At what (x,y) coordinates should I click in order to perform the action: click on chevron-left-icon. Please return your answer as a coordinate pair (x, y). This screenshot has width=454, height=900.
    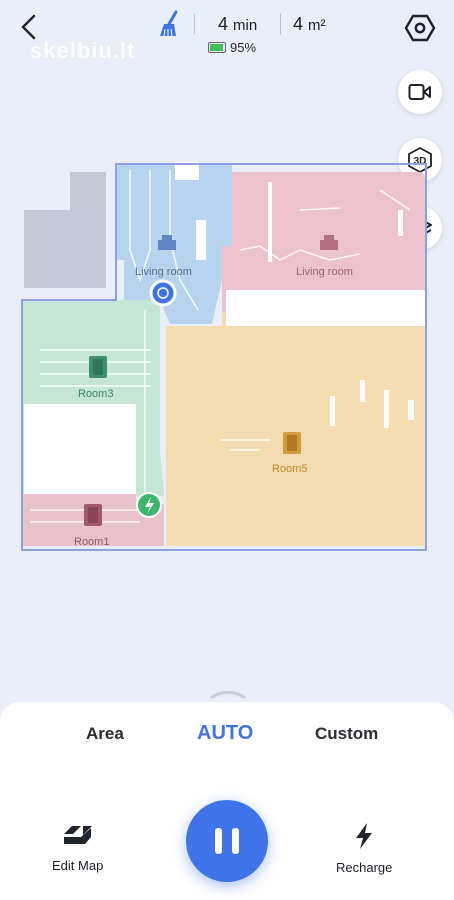
    Looking at the image, I should click on (28, 27).